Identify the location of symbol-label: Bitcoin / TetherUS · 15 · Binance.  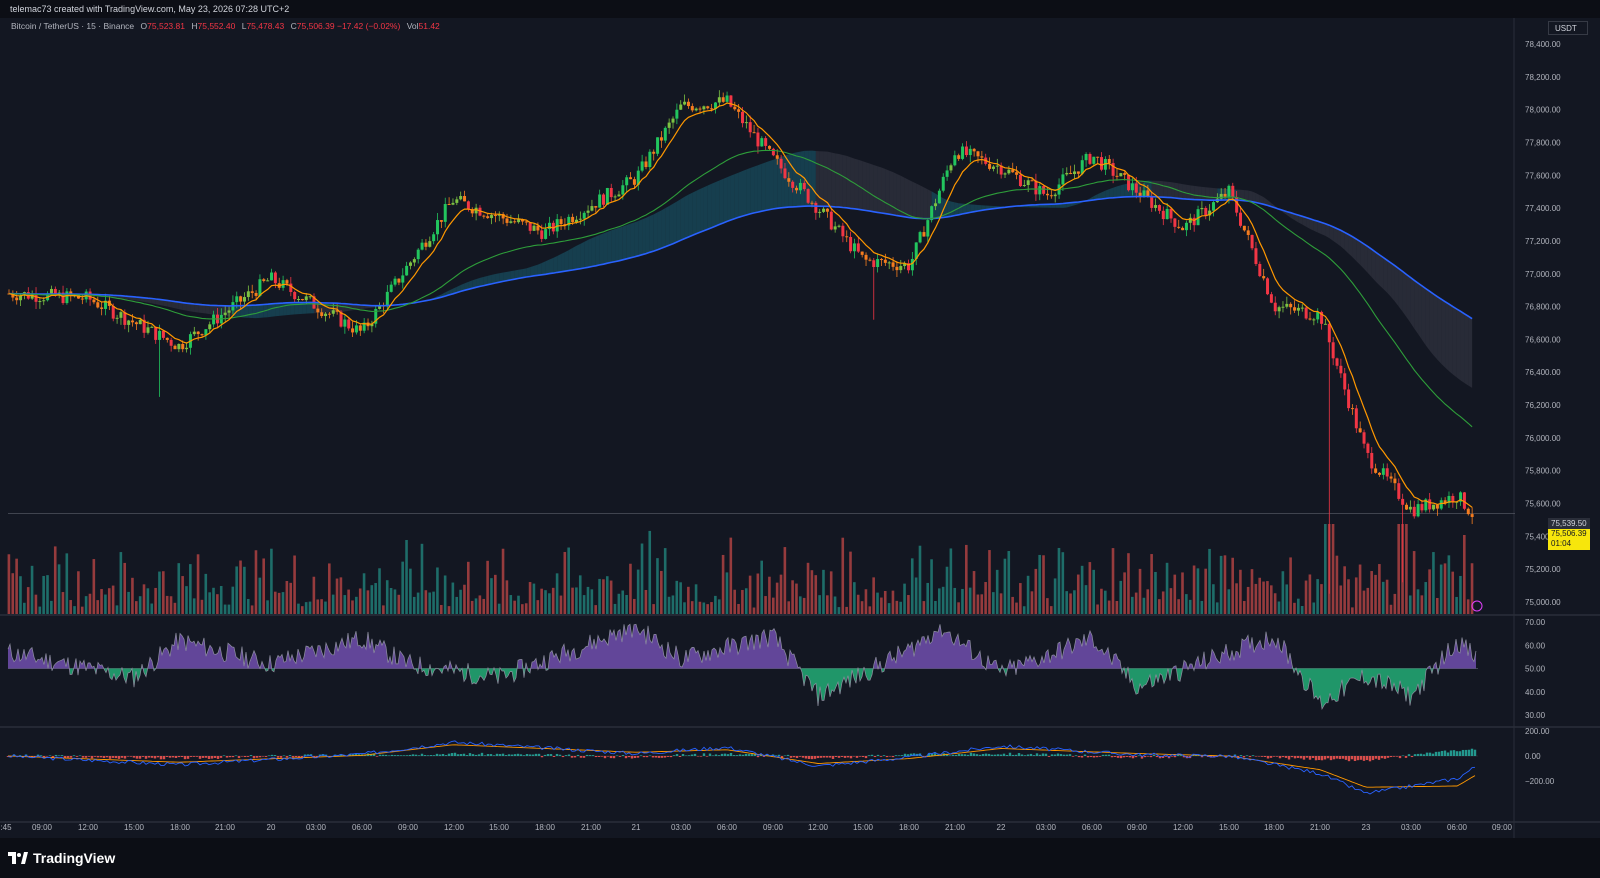
(72, 26).